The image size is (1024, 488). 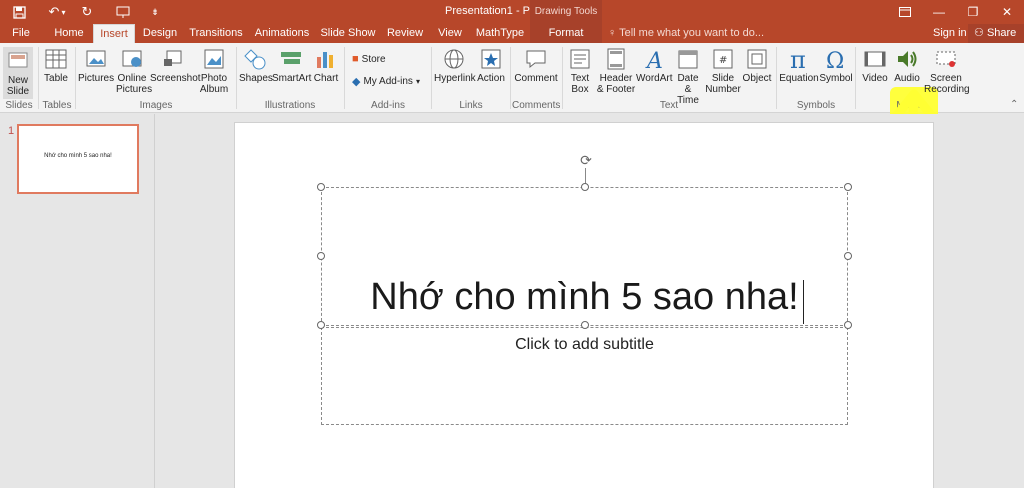 I want to click on close-icon: ✕, so click(x=1007, y=12).